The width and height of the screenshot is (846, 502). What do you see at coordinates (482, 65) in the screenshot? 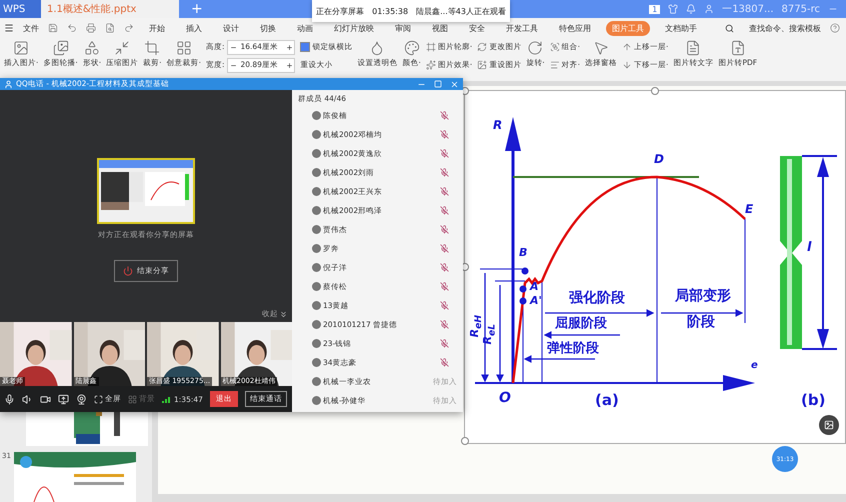
I see `image-plus-icon` at bounding box center [482, 65].